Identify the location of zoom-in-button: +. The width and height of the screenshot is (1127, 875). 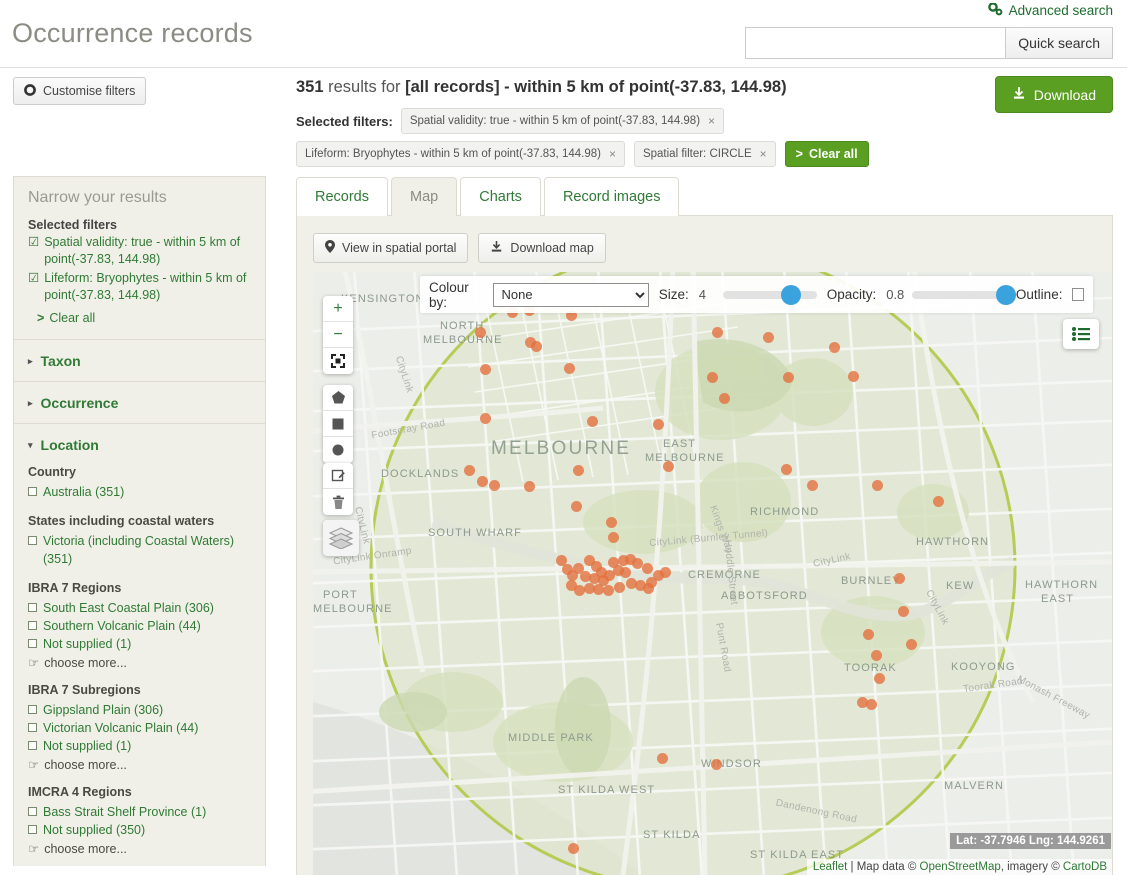
(338, 309).